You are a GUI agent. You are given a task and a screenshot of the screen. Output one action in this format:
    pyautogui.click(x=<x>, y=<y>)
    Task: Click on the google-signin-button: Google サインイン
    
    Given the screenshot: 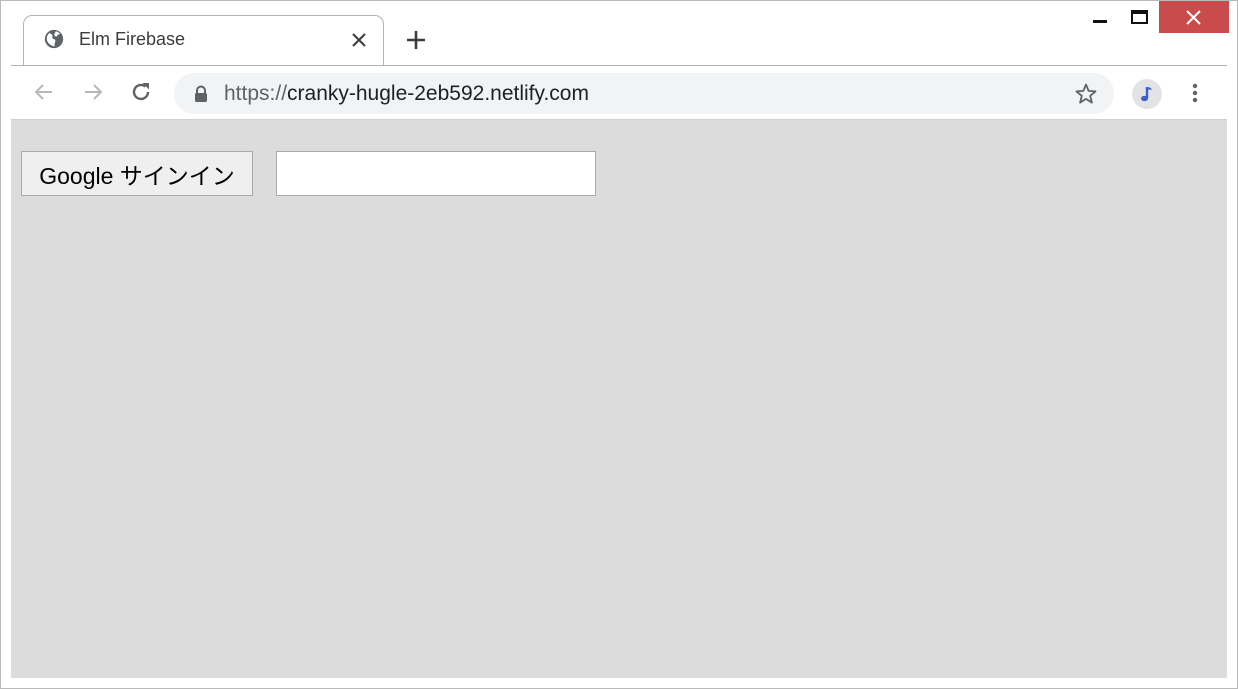 What is the action you would take?
    pyautogui.click(x=137, y=173)
    